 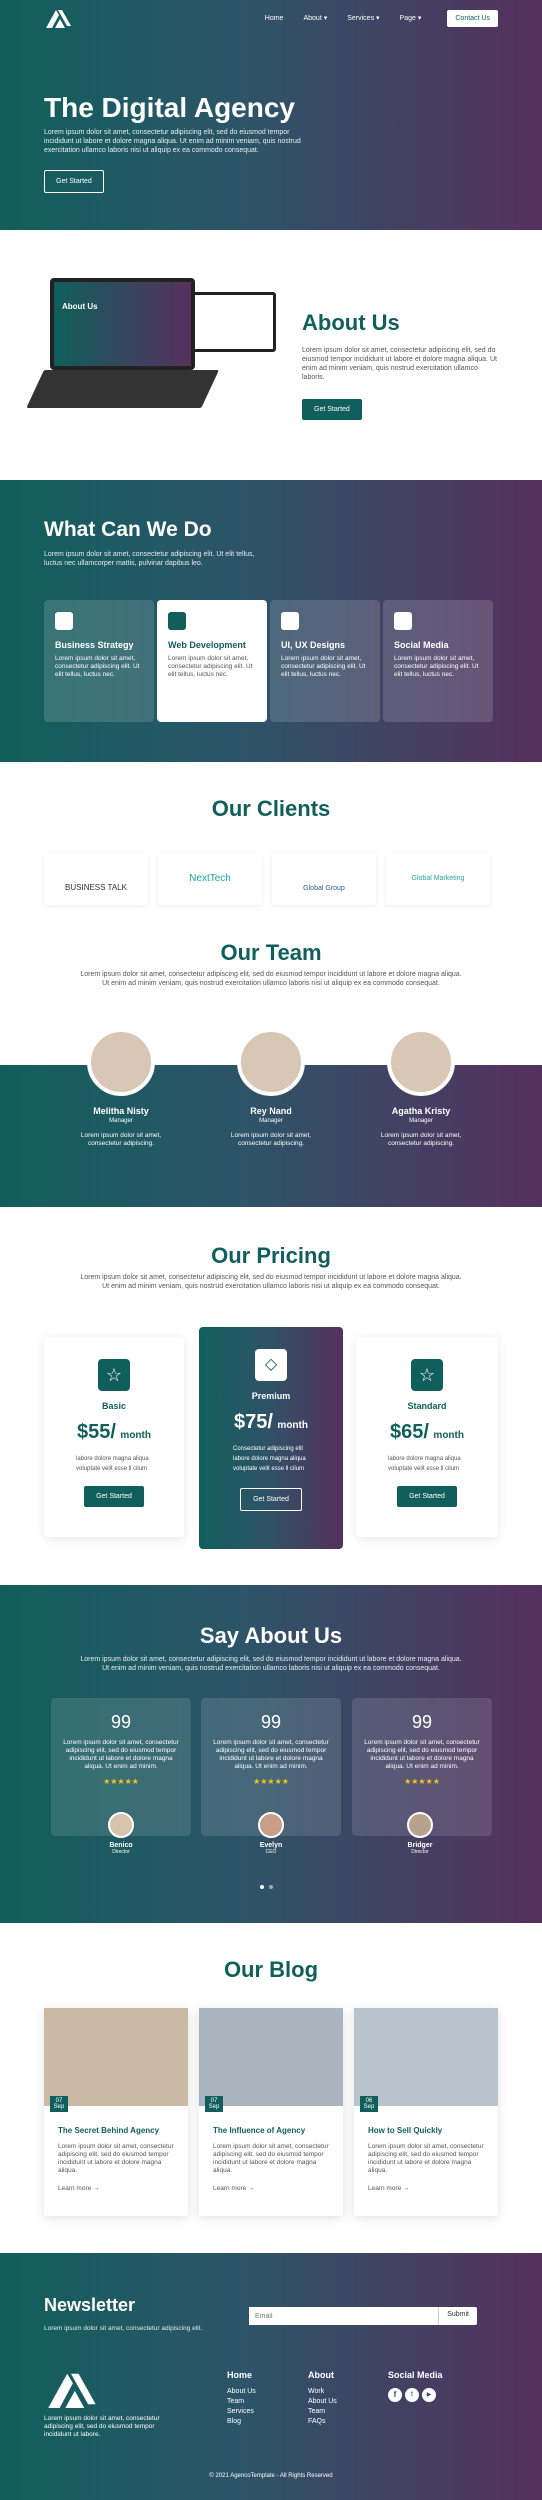 I want to click on footer-link: Services, so click(x=241, y=2411).